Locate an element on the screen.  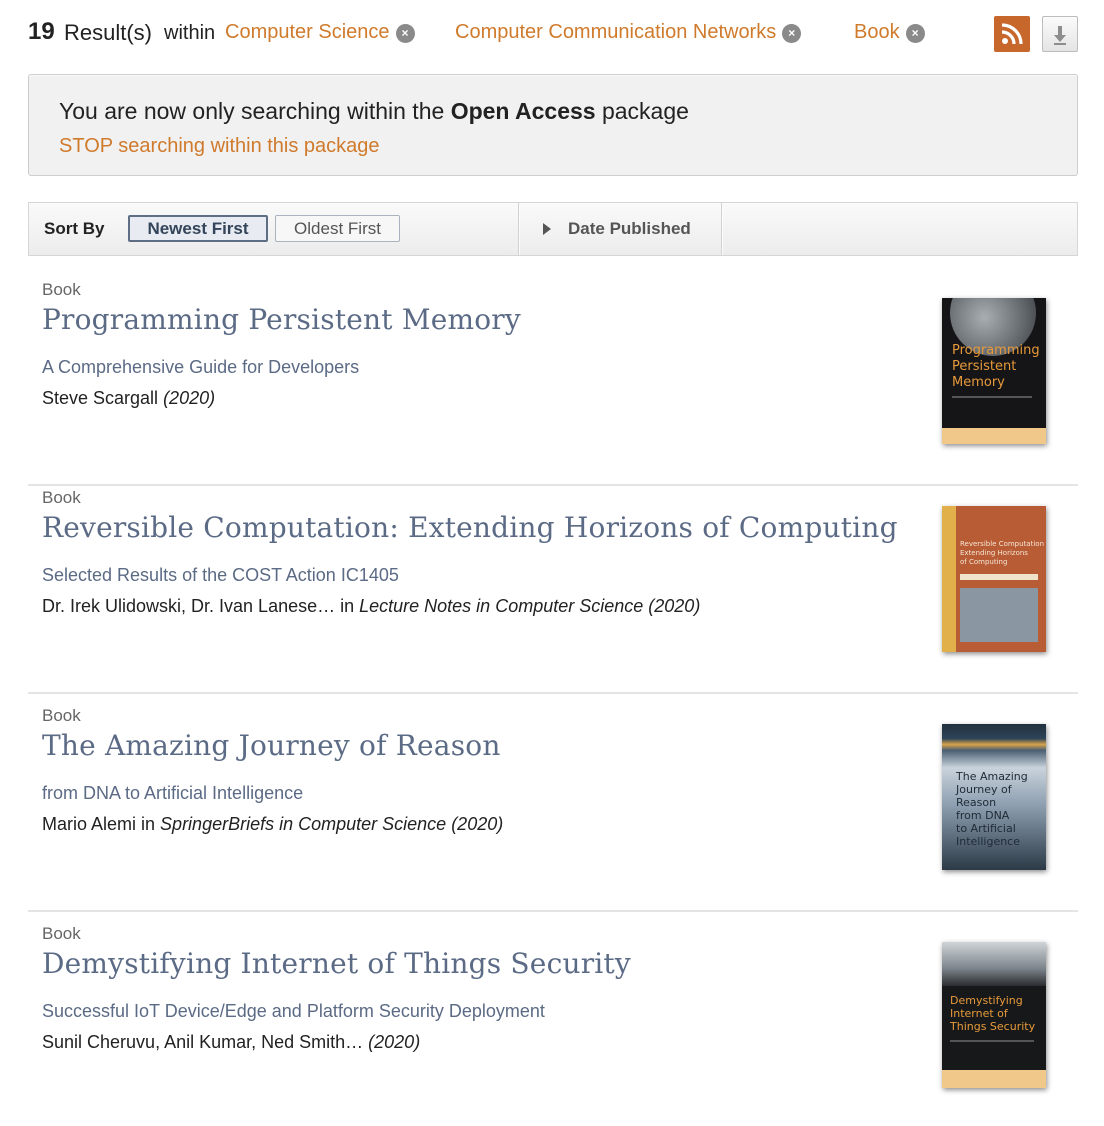
facet-label: Computer Science is located at coordinates (307, 32).